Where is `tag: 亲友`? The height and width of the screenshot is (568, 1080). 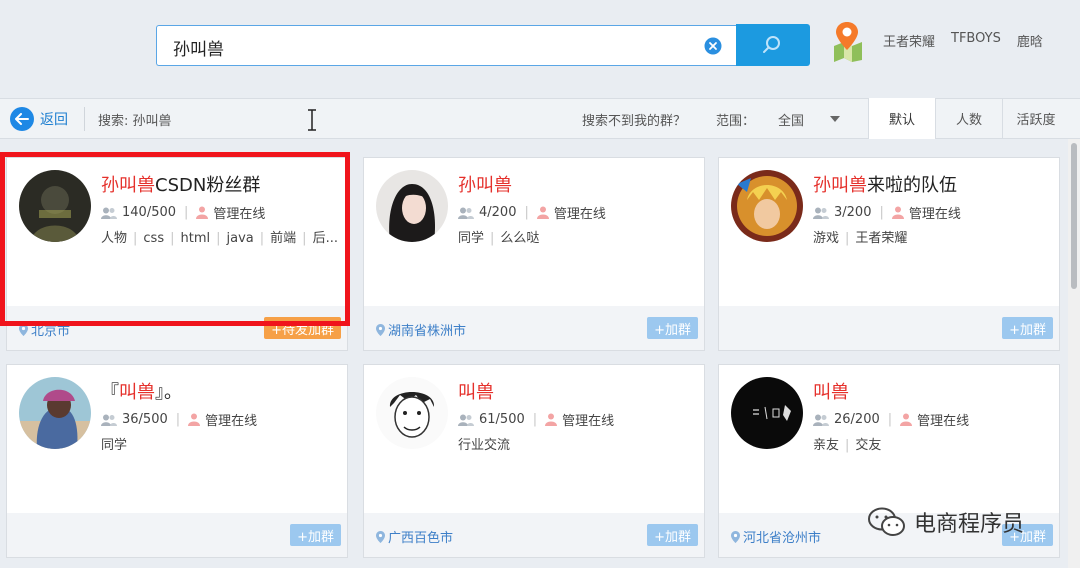
tag: 亲友 is located at coordinates (826, 445).